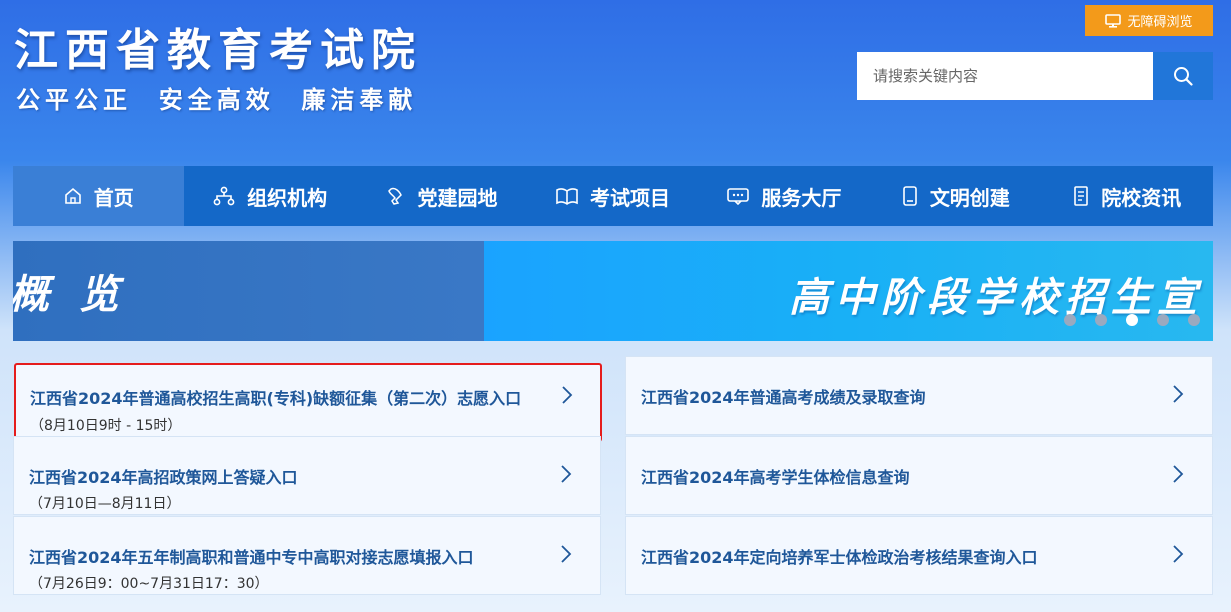 Image resolution: width=1231 pixels, height=612 pixels. Describe the element at coordinates (113, 197) in the screenshot. I see `nav-label: 首页` at that location.